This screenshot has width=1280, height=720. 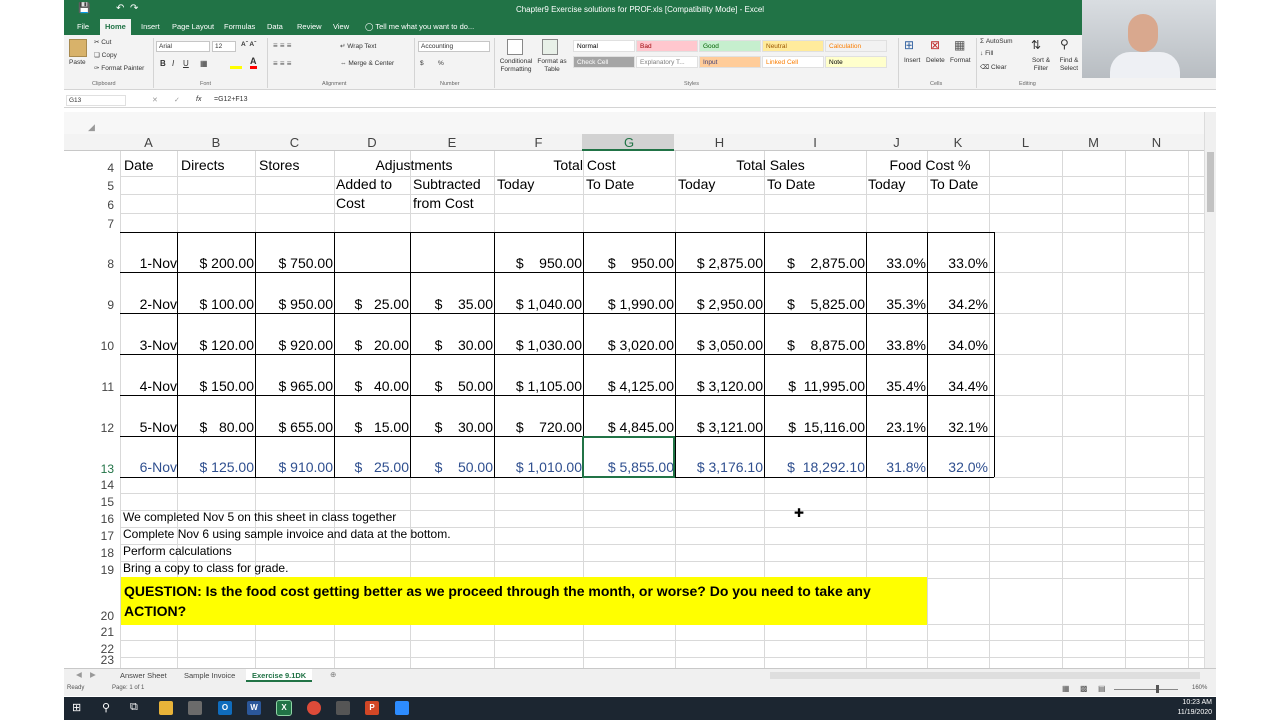 What do you see at coordinates (119, 68) in the screenshot?
I see `format-painter-button: ✑ Format Painter` at bounding box center [119, 68].